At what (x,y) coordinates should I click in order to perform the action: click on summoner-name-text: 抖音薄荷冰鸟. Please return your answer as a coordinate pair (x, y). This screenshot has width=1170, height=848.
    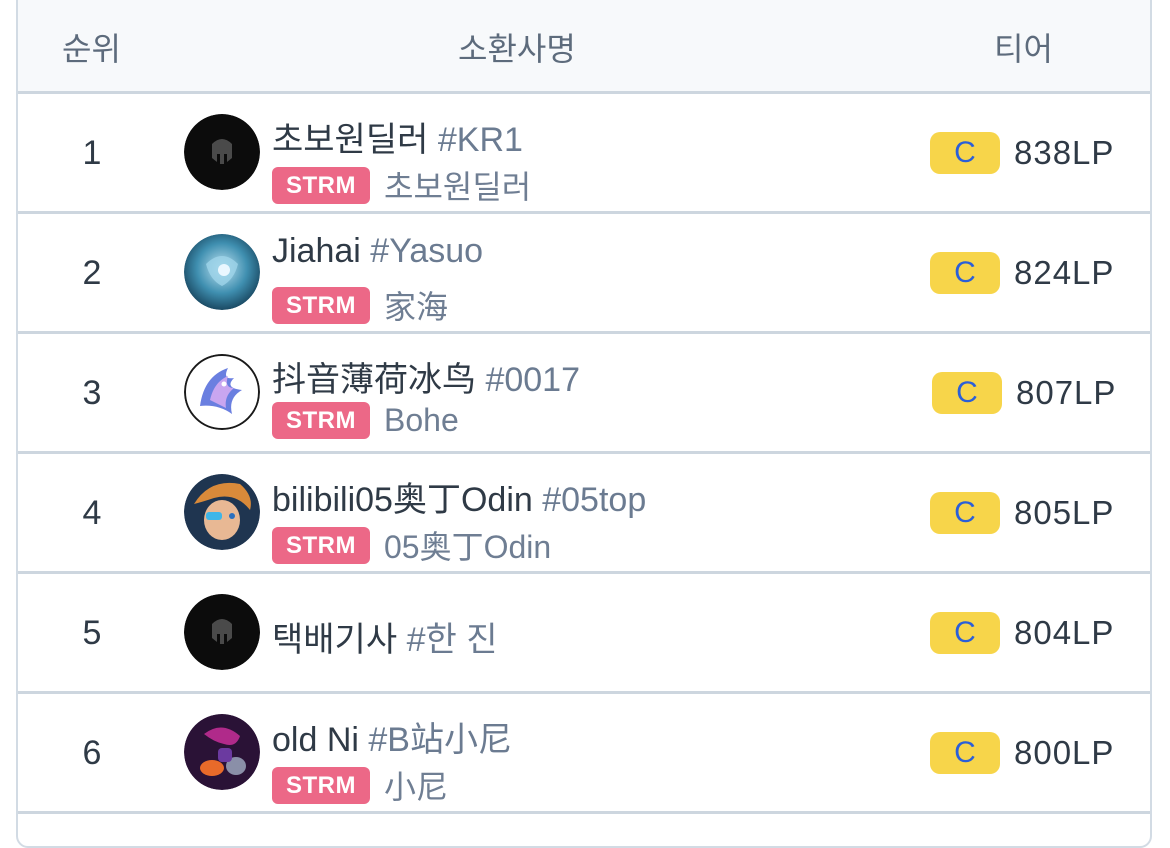
    Looking at the image, I should click on (374, 380).